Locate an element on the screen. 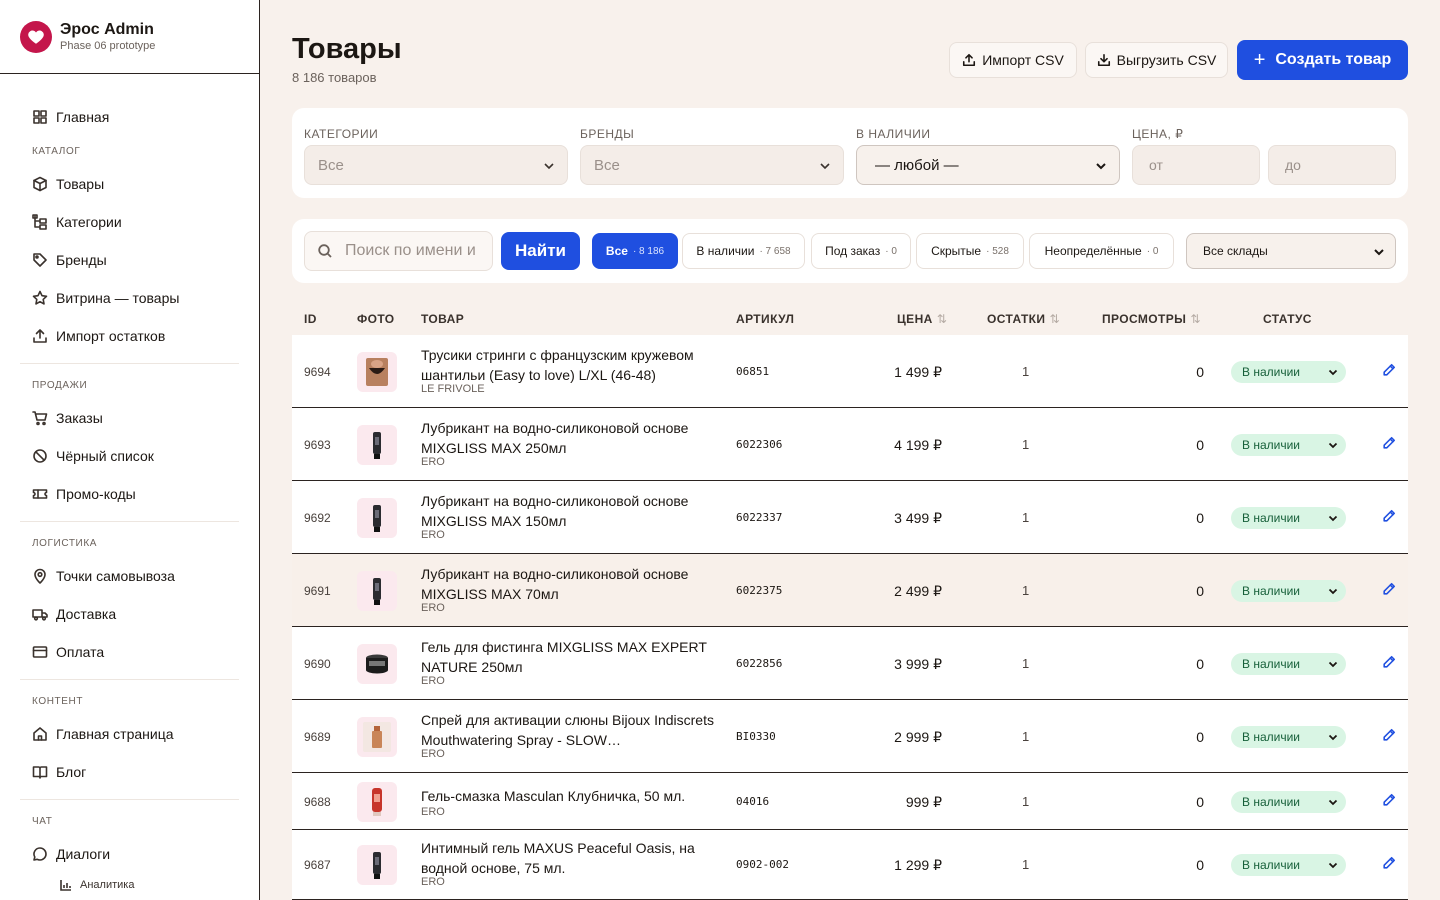 Image resolution: width=1440 pixels, height=900 pixels. import-csv-button: Импорт CSV is located at coordinates (1013, 60).